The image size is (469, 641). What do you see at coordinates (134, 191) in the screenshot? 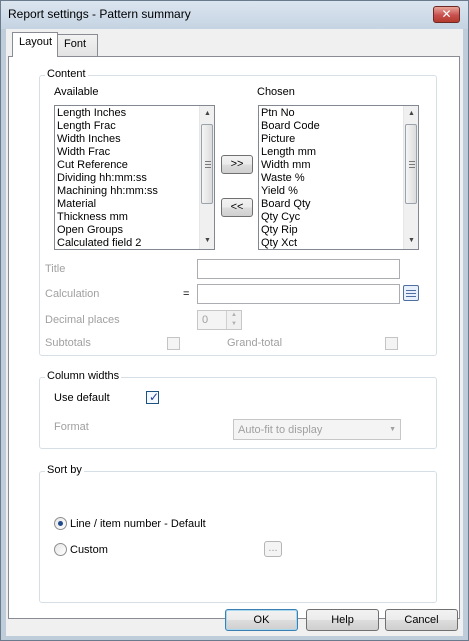
I see `list-item: Machining hh:mm:ss` at bounding box center [134, 191].